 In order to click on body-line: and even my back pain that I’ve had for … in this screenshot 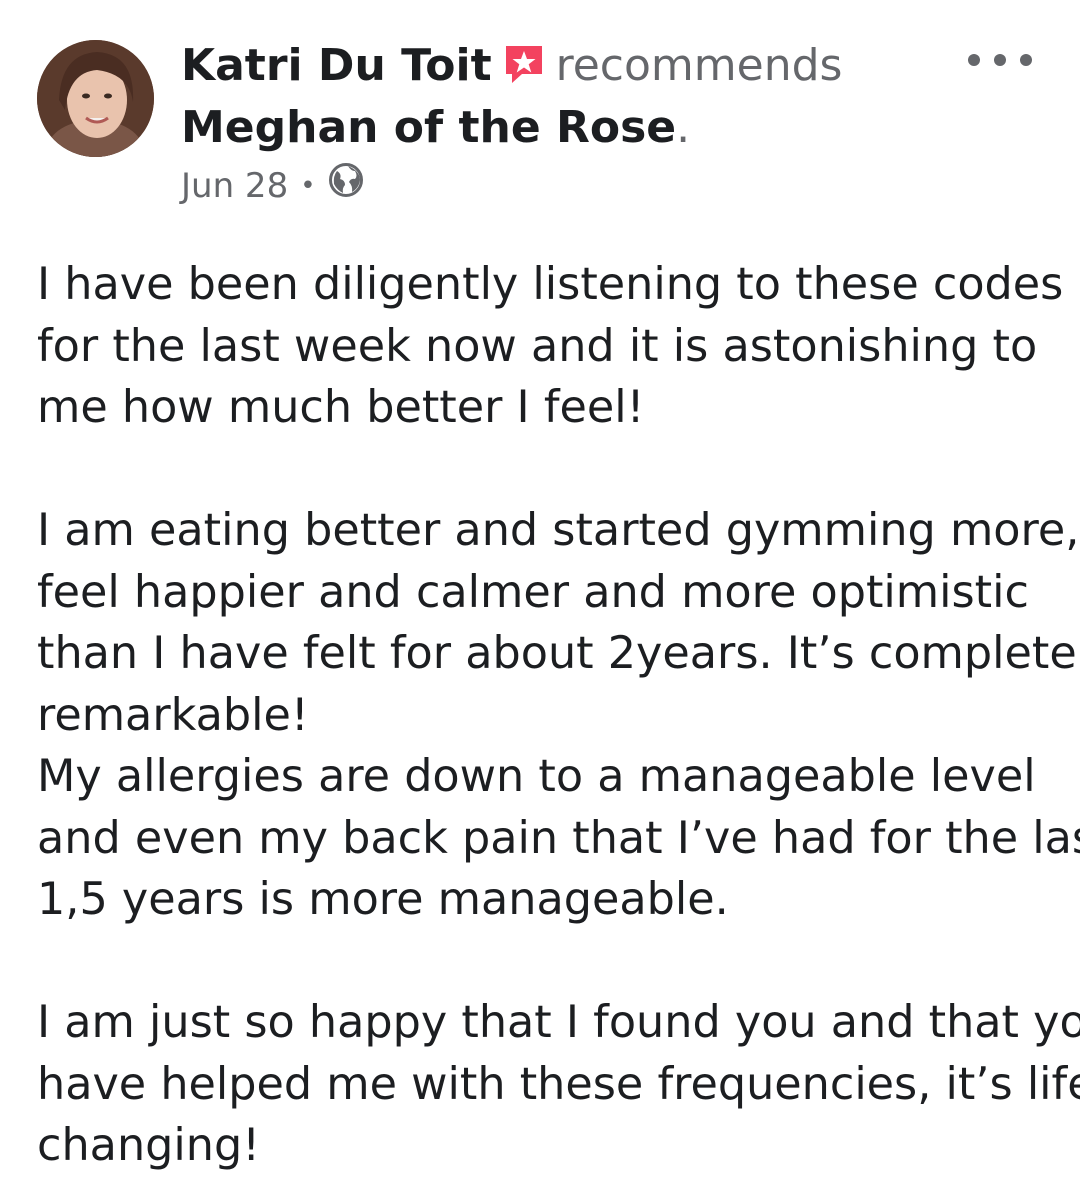, I will do `click(558, 838)`.